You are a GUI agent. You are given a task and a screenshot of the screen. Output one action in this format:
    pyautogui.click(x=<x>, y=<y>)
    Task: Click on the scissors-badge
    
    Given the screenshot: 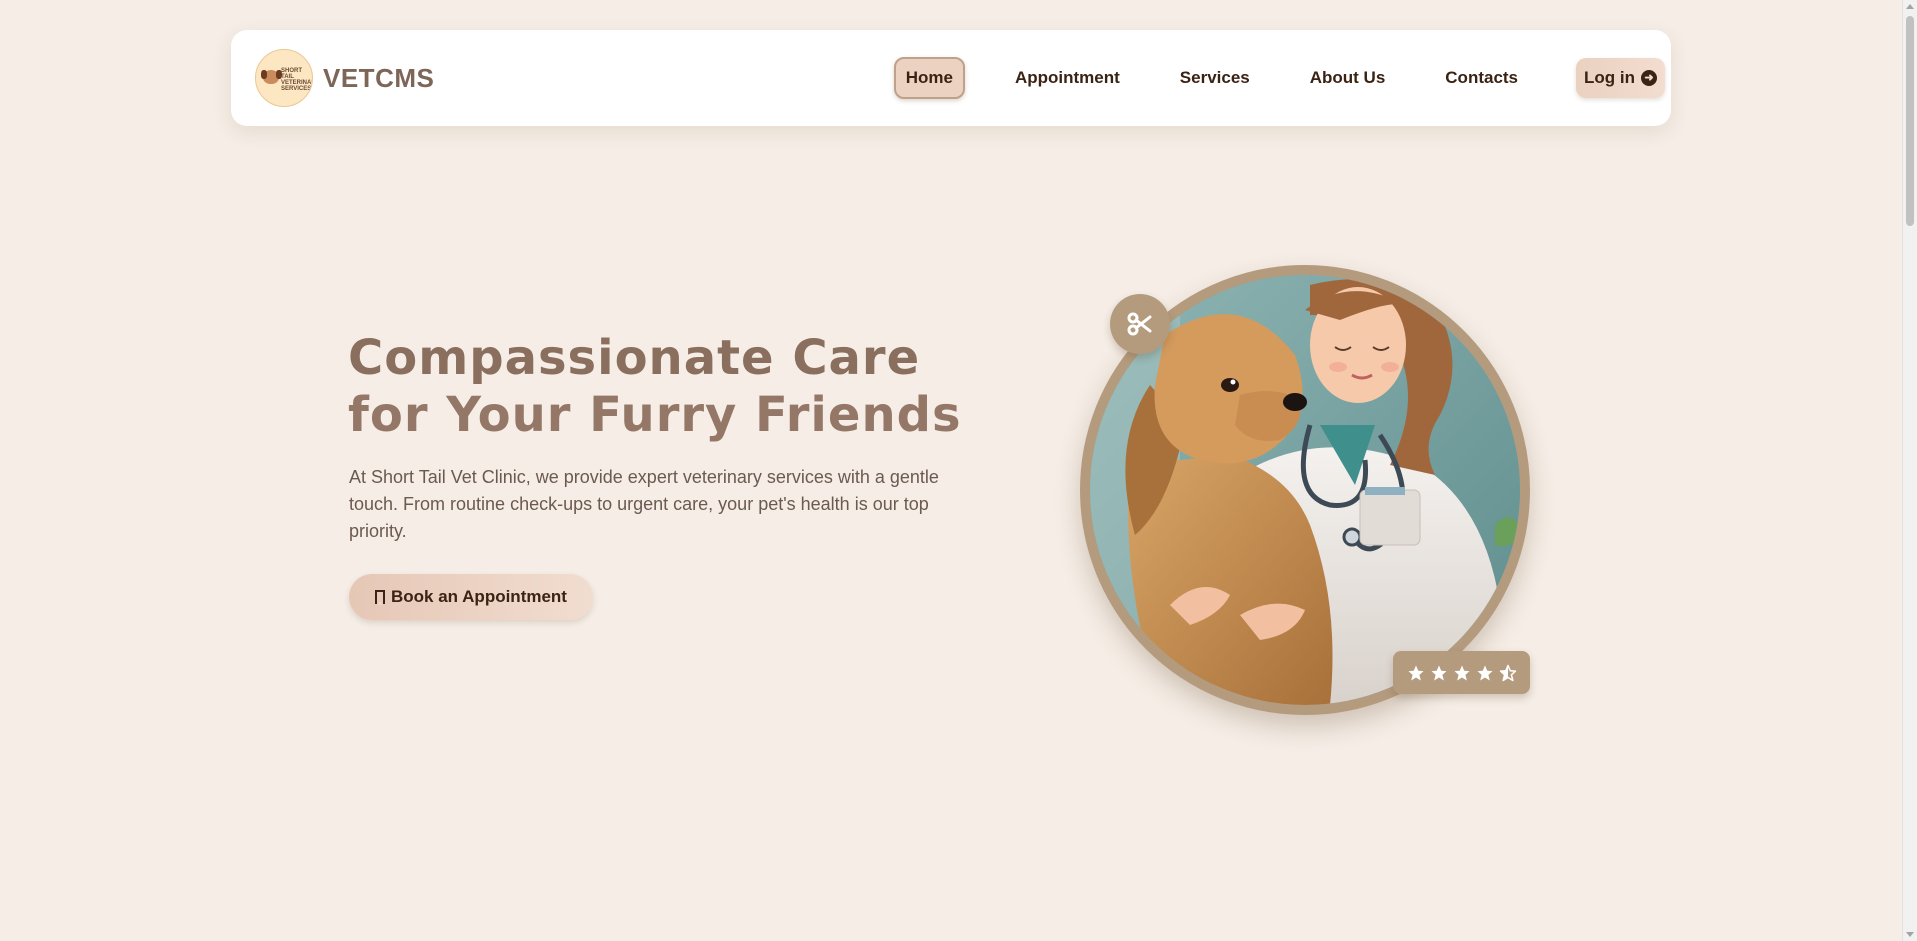 What is the action you would take?
    pyautogui.click(x=1140, y=324)
    